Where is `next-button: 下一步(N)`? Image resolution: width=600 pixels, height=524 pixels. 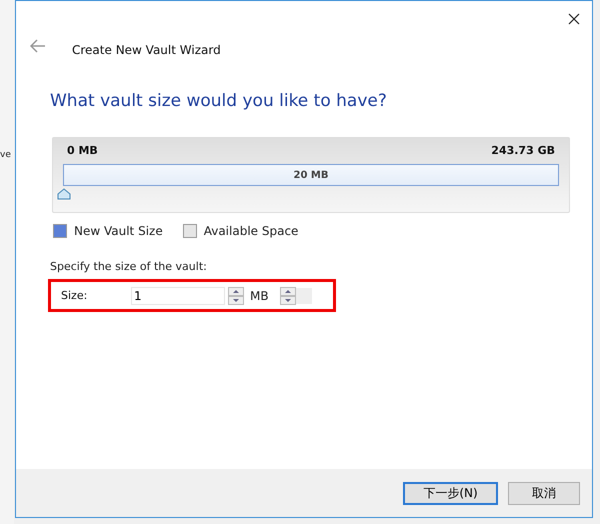
next-button: 下一步(N) is located at coordinates (450, 493).